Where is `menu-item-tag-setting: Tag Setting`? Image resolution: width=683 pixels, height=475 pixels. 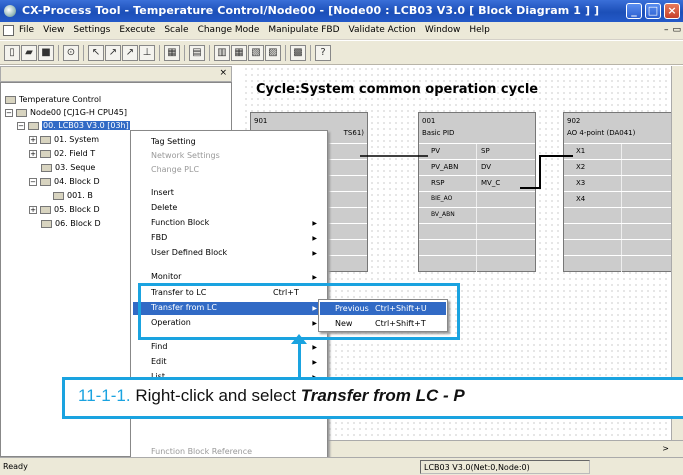
menu-item-tag-setting: Tag Setting is located at coordinates (173, 141).